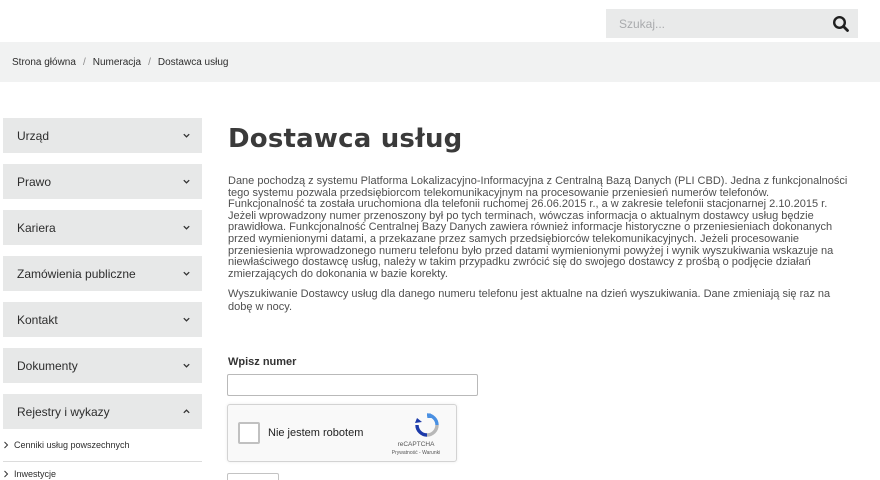 The height and width of the screenshot is (480, 880). I want to click on phone-number-input, so click(352, 385).